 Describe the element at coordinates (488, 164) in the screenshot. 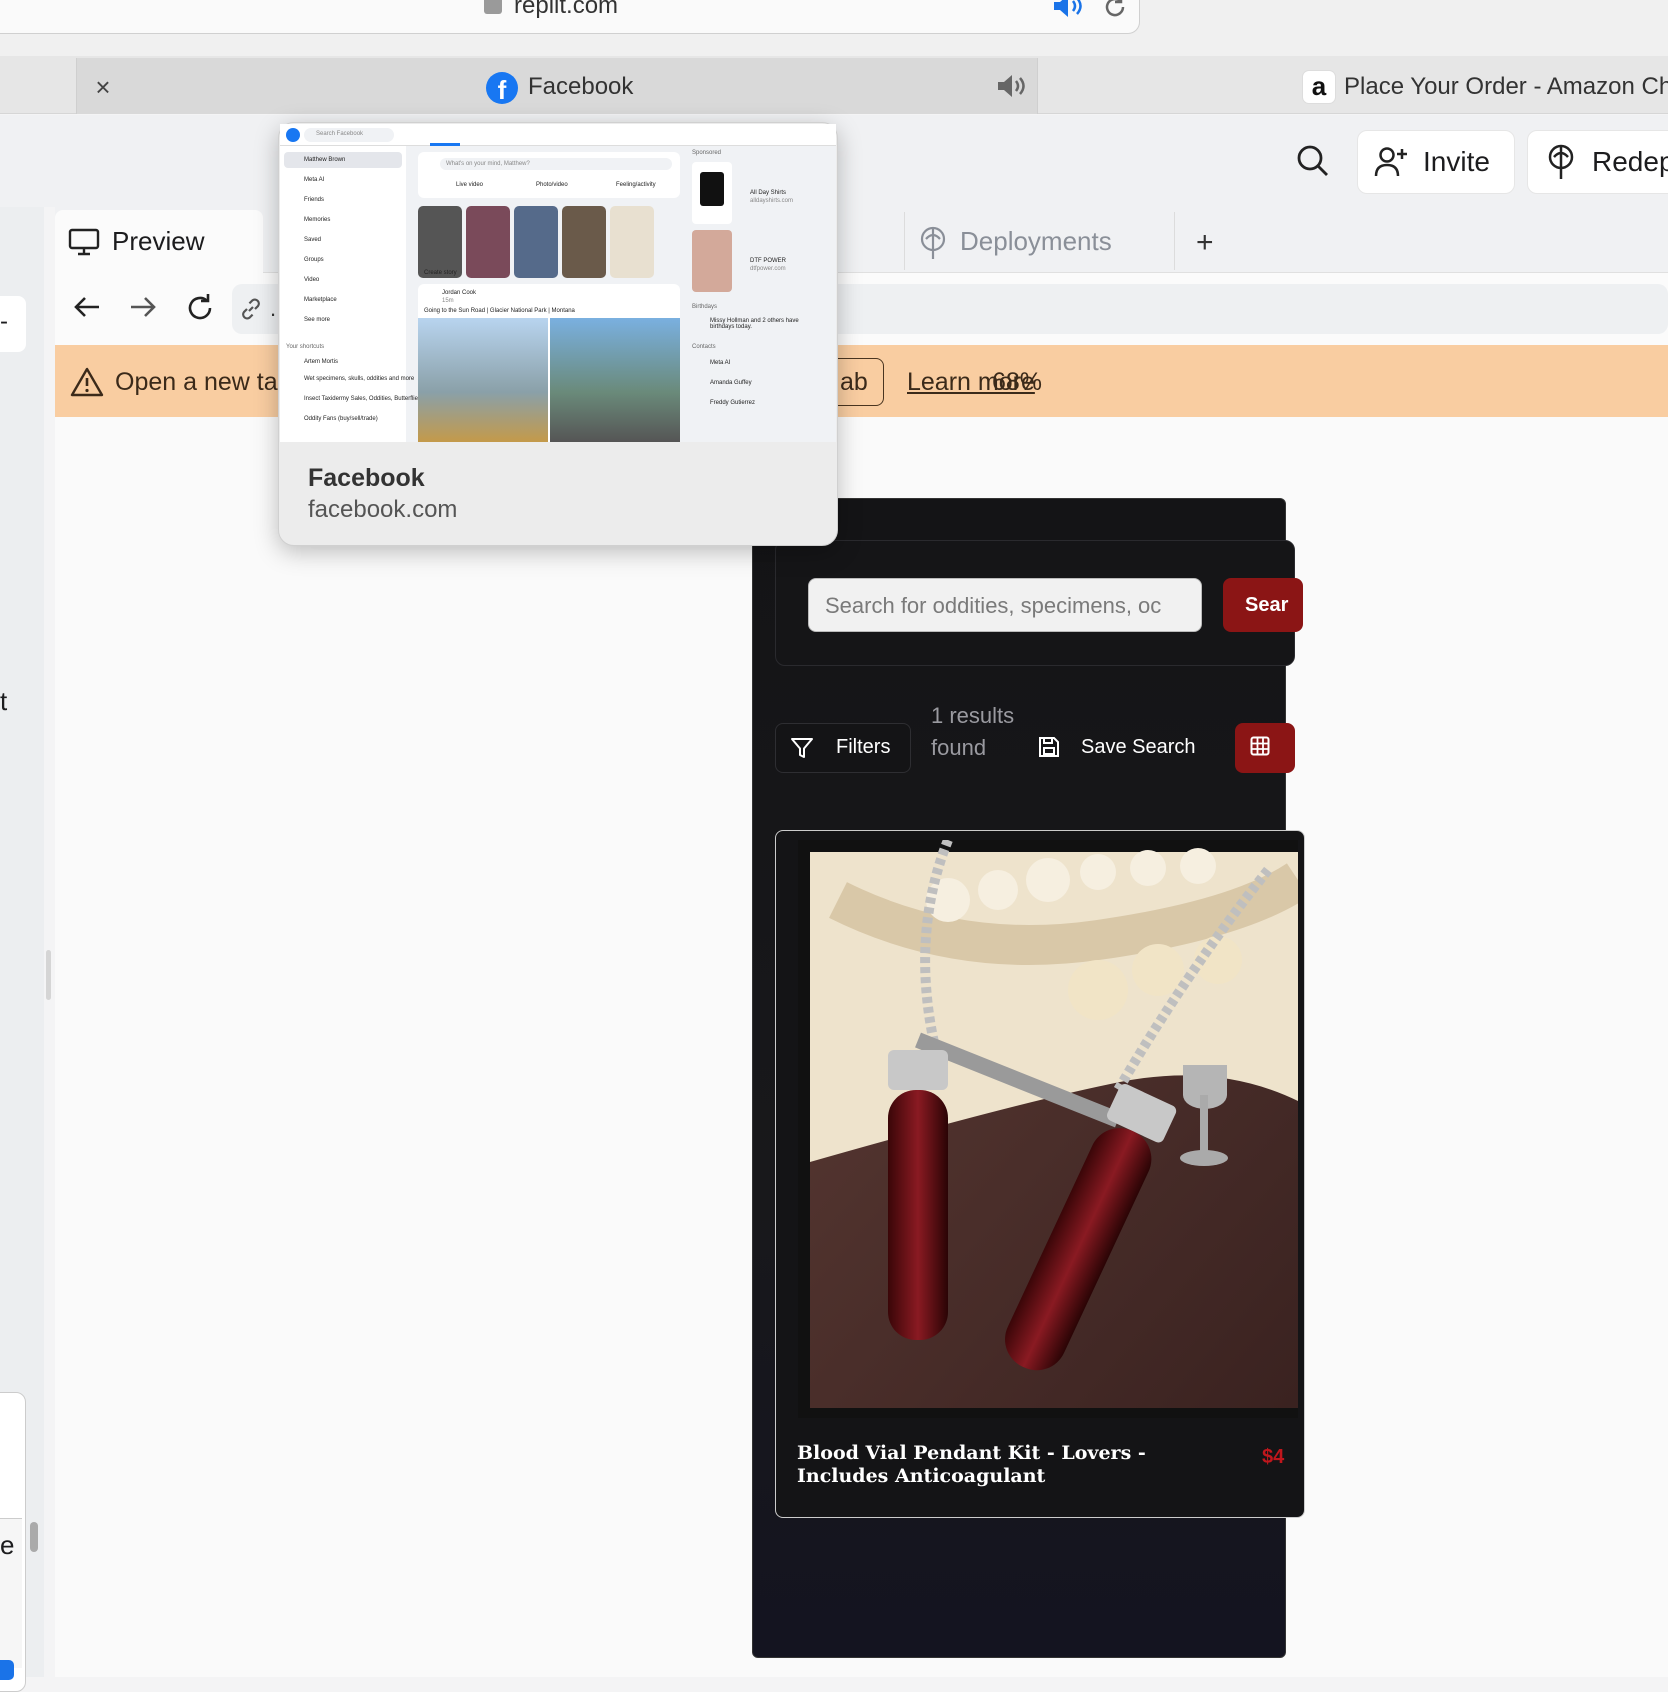

I see `thumb-composer: What's on your mind, Matthew?` at that location.